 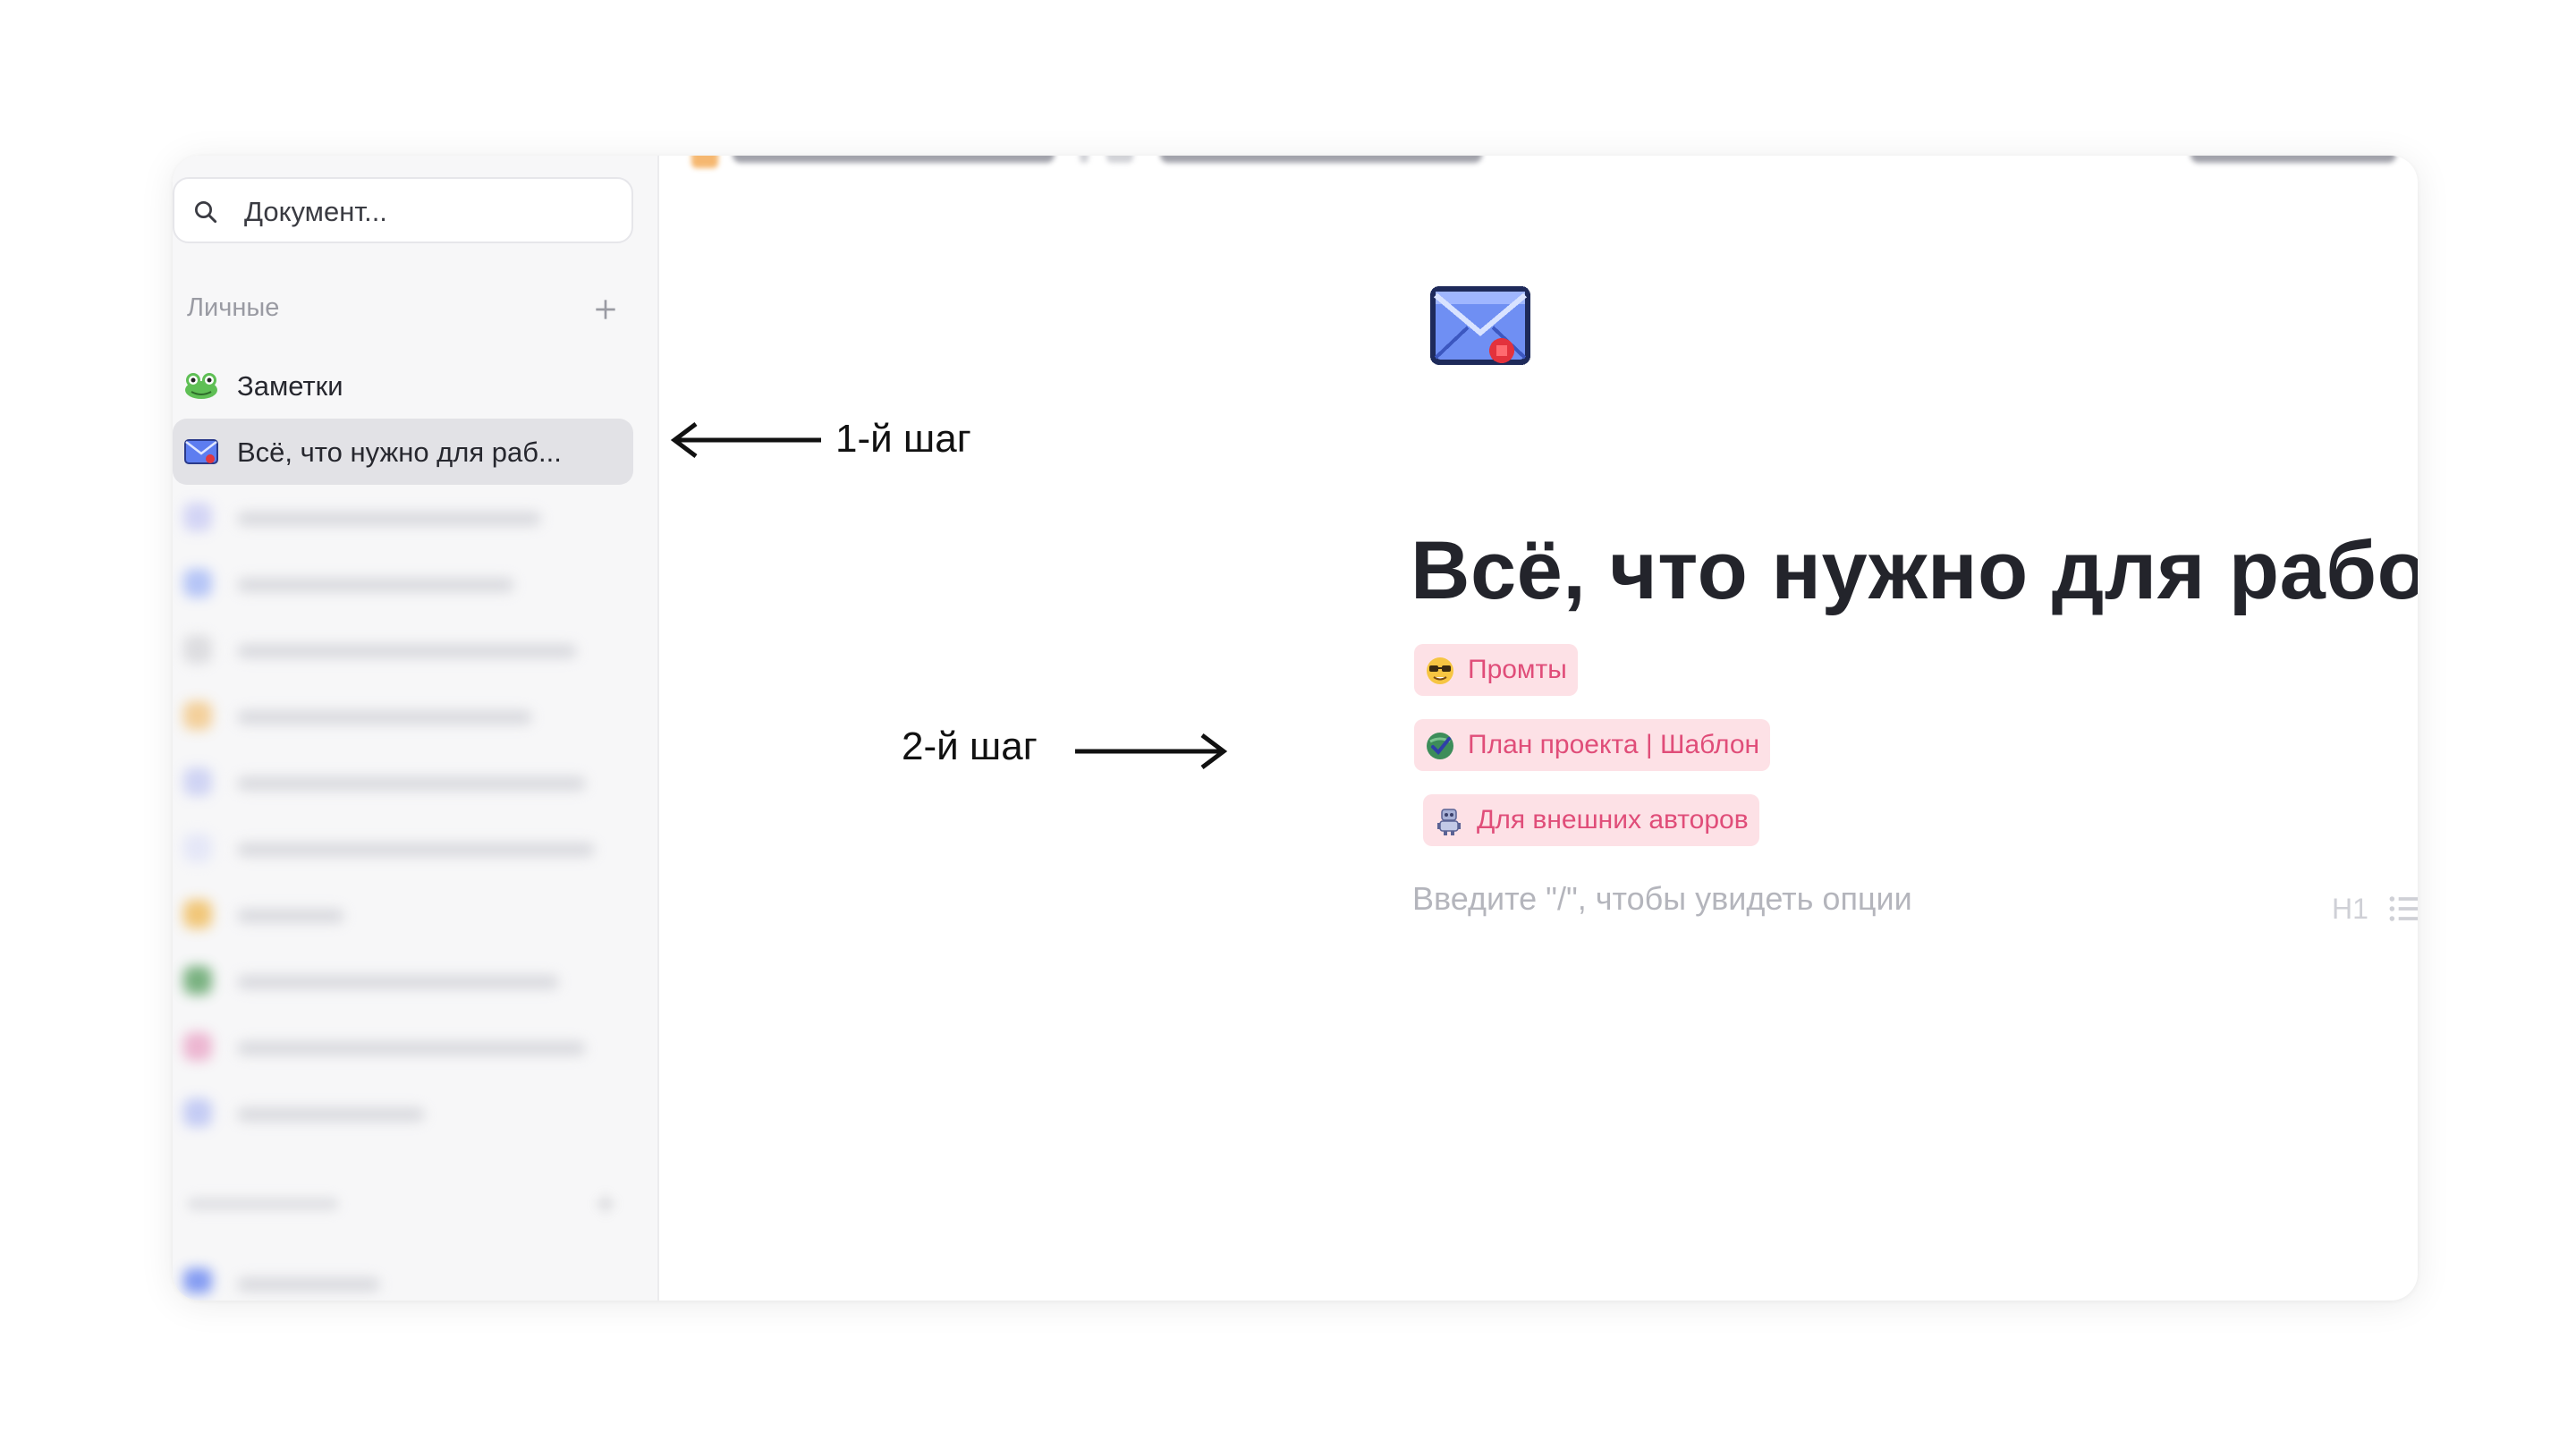 I want to click on sidebar-item-notes: Заметки, so click(x=403, y=385).